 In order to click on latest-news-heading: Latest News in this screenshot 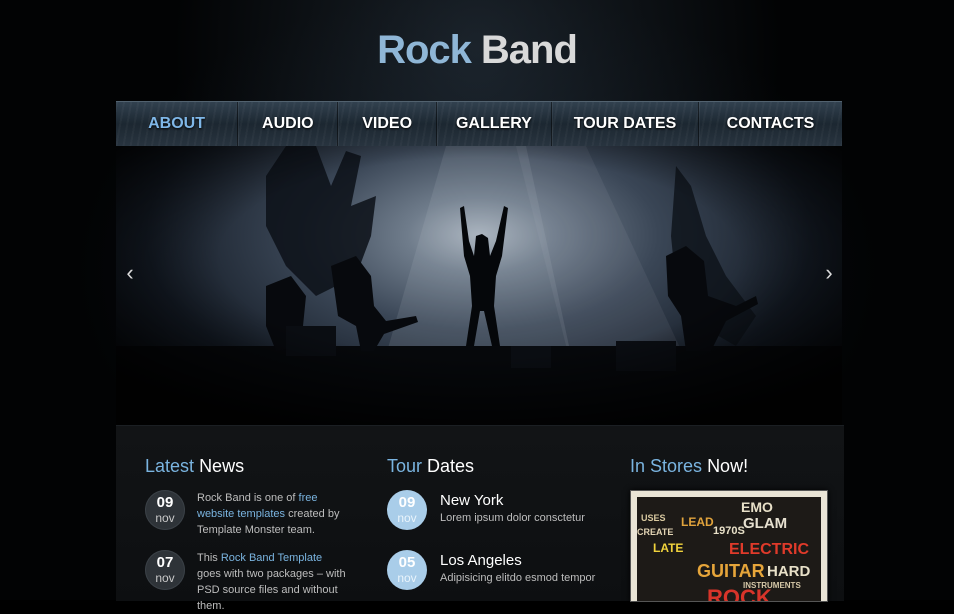, I will do `click(195, 466)`.